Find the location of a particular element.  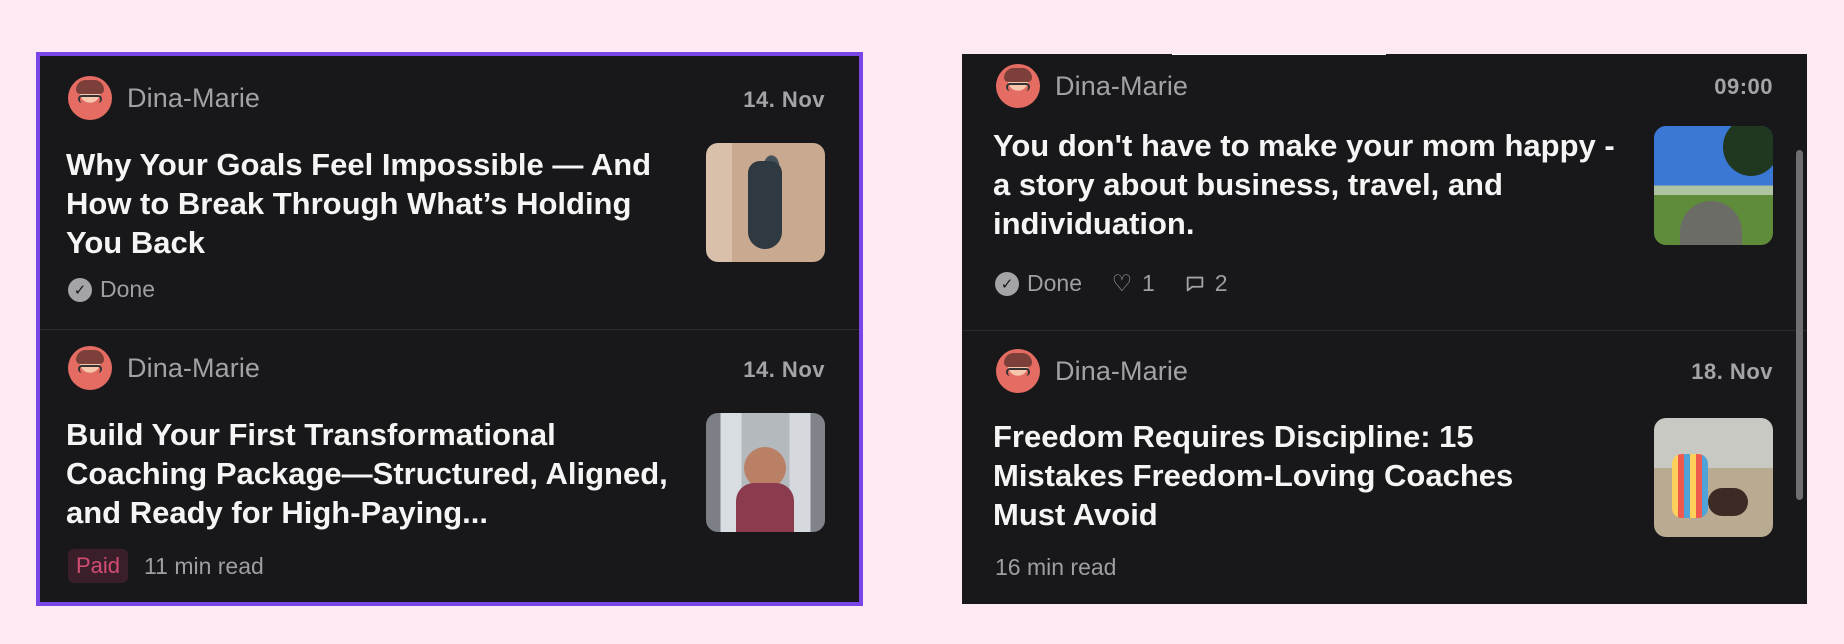

comments-count: 2 is located at coordinates (1221, 283).